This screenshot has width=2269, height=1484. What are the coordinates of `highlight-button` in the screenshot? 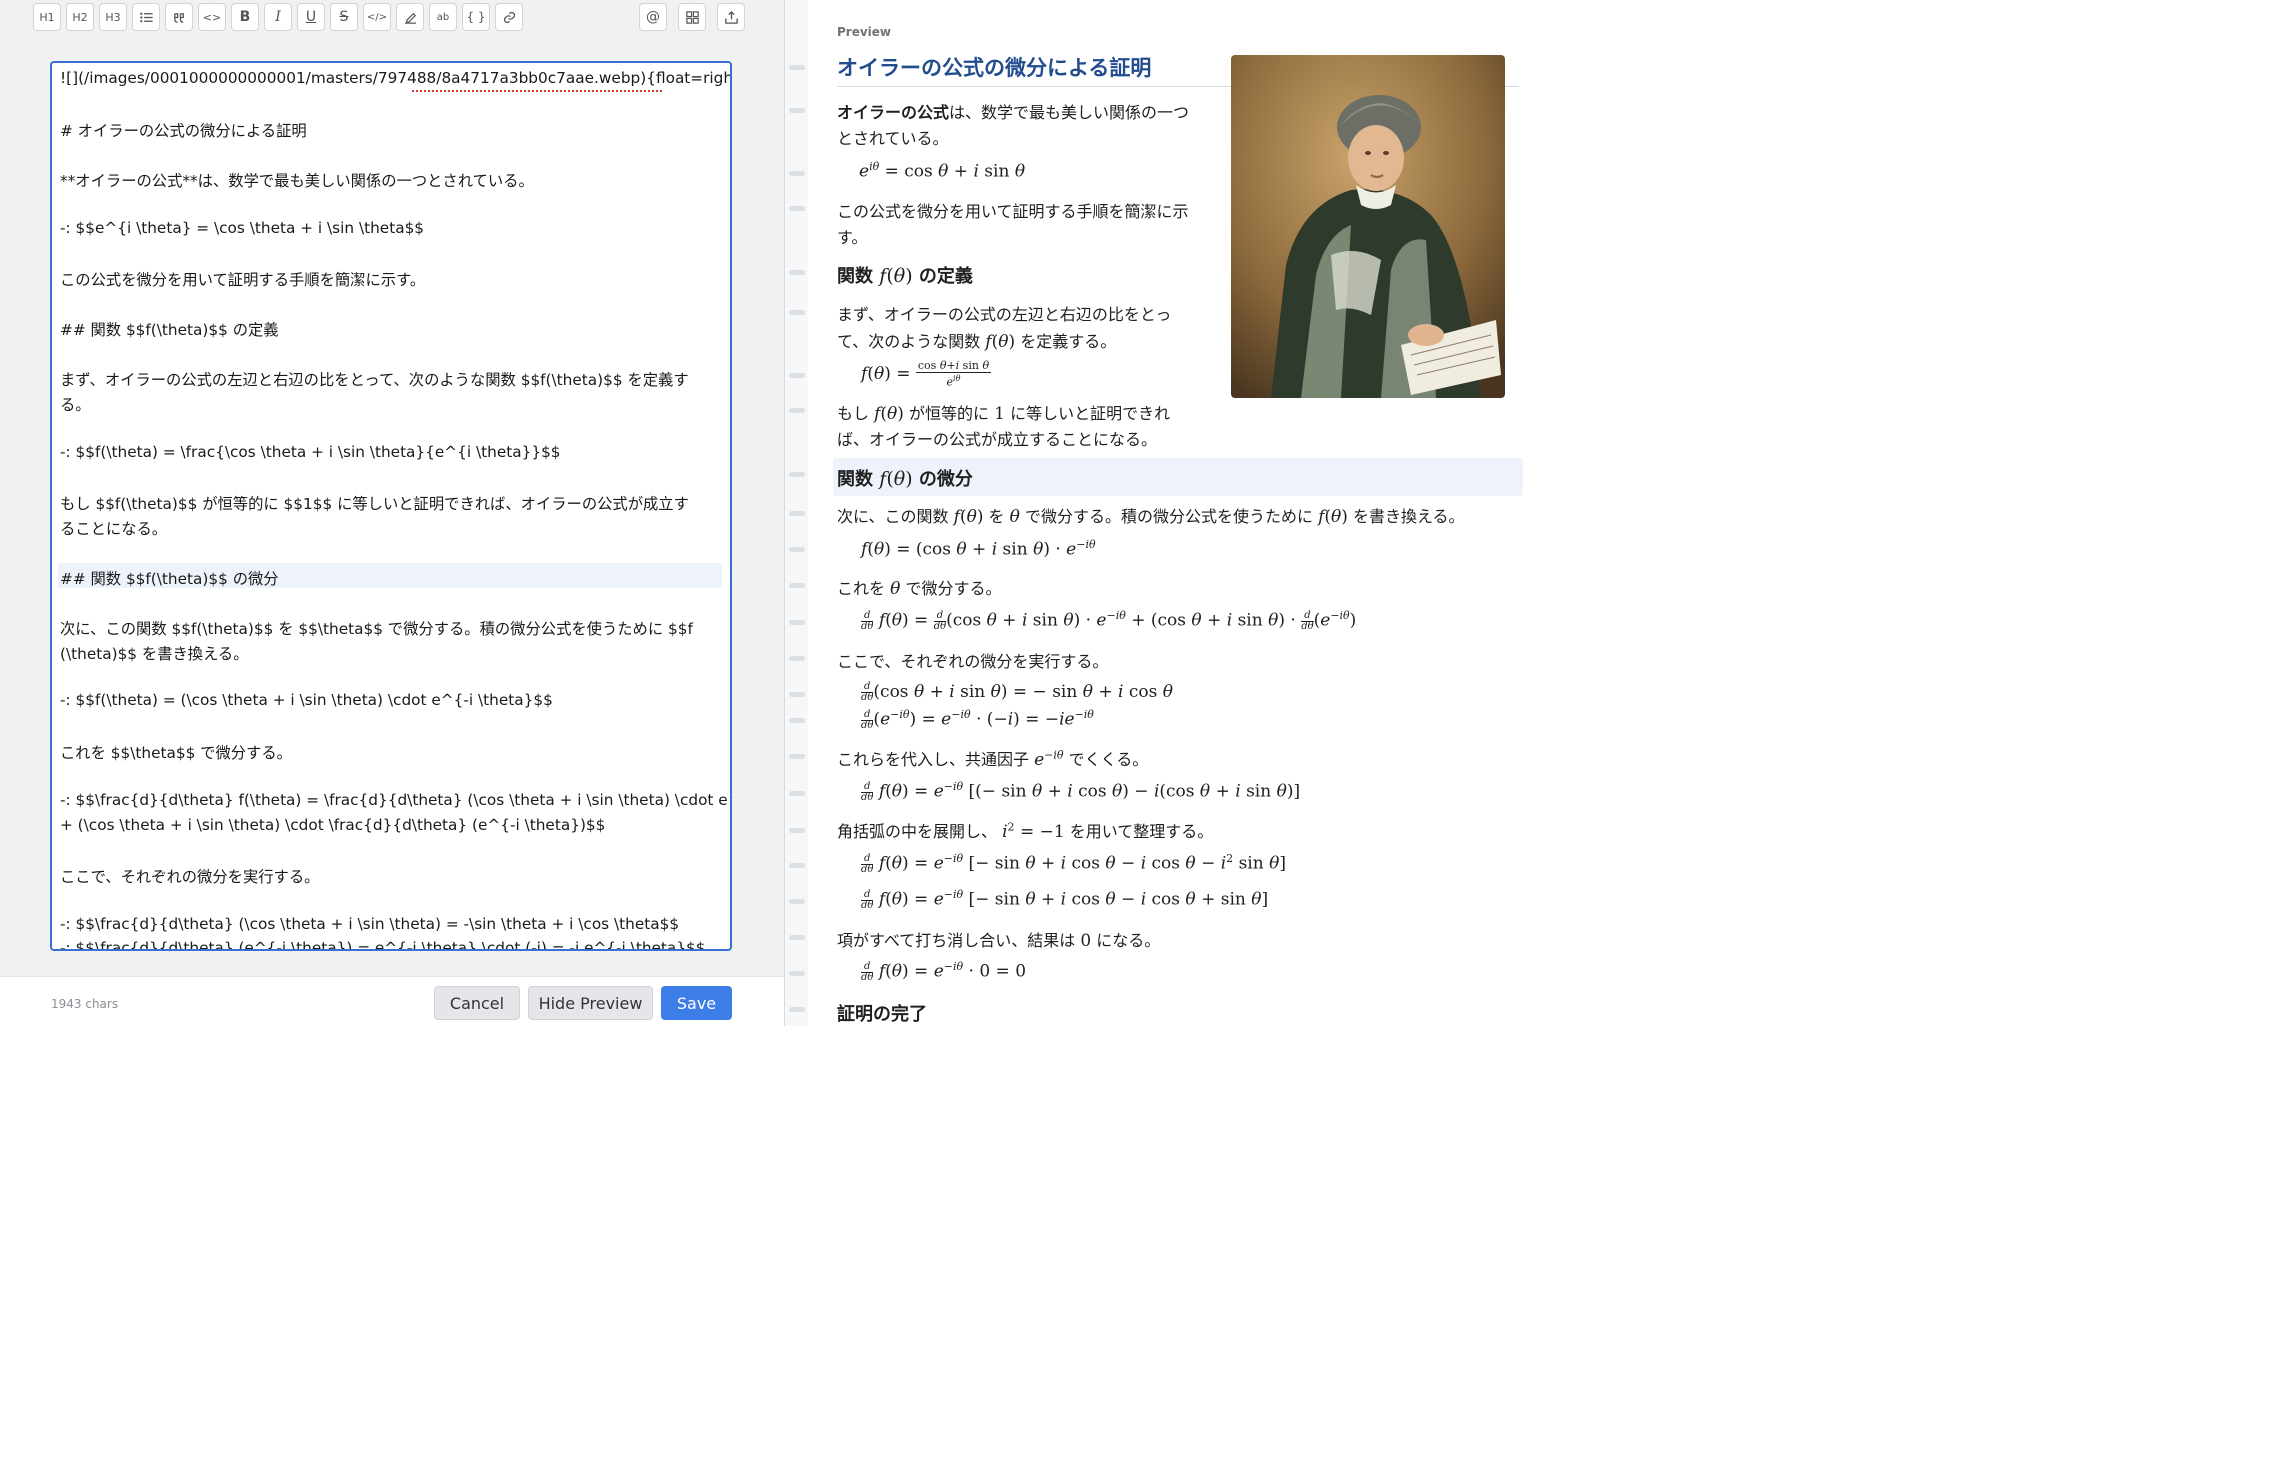 It's located at (410, 17).